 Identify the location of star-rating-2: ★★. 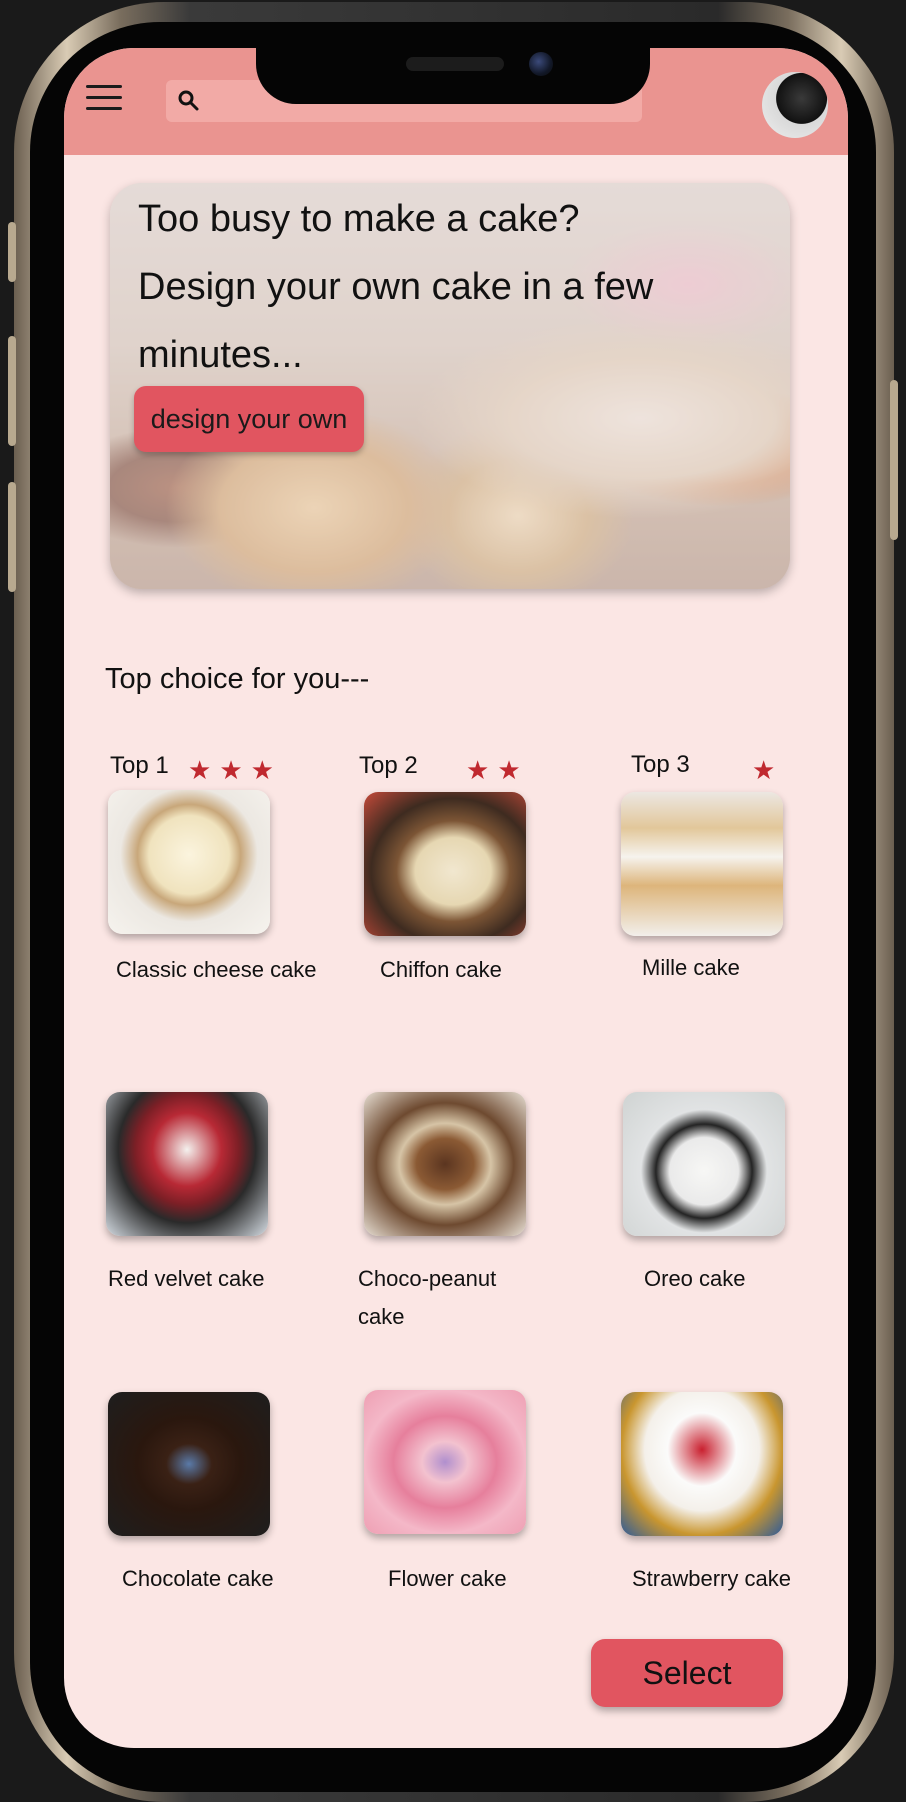
(497, 771).